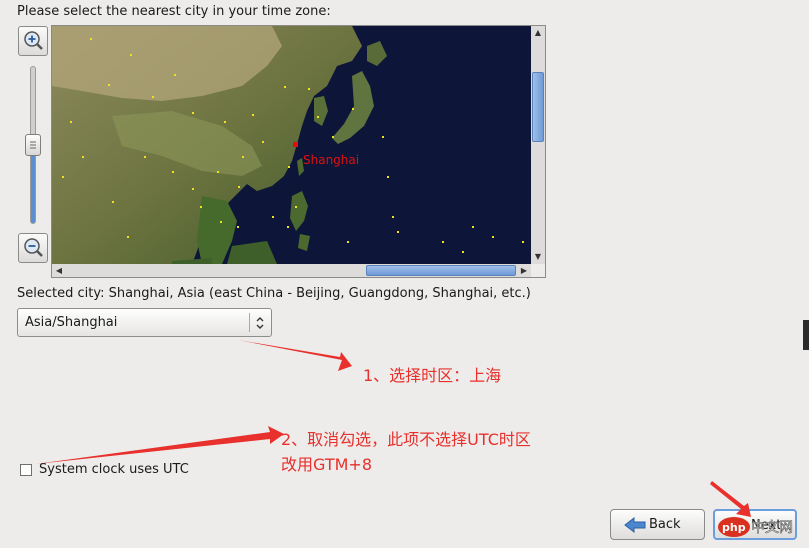 The height and width of the screenshot is (548, 809). Describe the element at coordinates (295, 355) in the screenshot. I see `arrow-to-timezone` at that location.